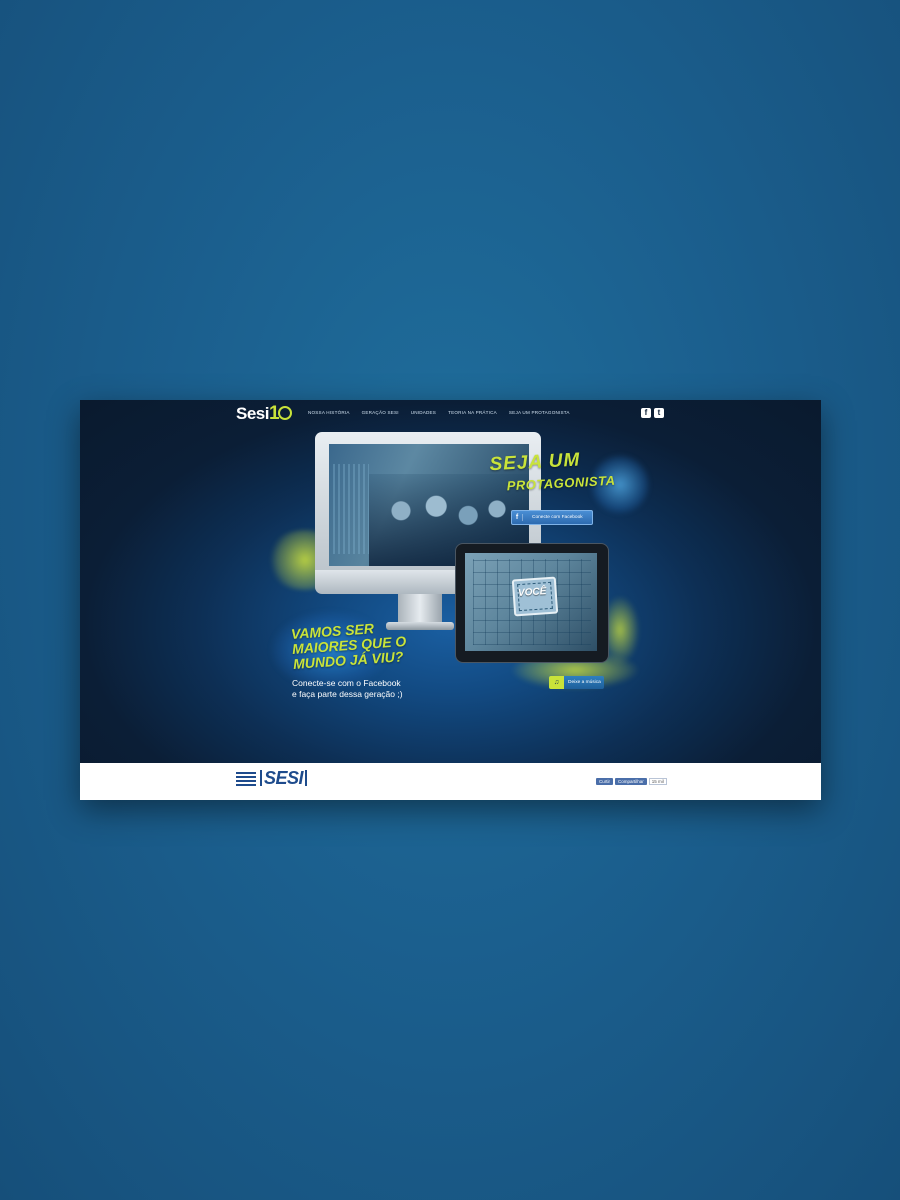 Image resolution: width=900 pixels, height=1200 pixels. I want to click on sesi-logo-text: SESI, so click(284, 778).